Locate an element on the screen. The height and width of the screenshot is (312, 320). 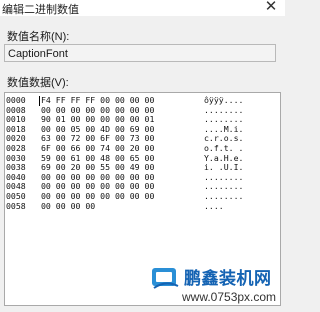
value-data-label: 数值数据(V): is located at coordinates (38, 83).